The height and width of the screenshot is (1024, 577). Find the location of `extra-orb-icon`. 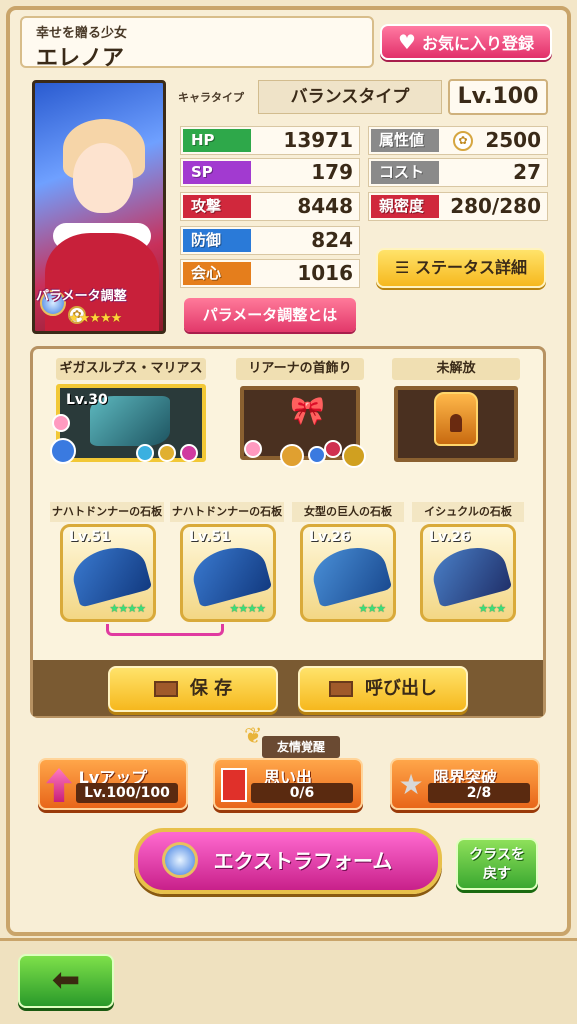

extra-orb-icon is located at coordinates (180, 860).